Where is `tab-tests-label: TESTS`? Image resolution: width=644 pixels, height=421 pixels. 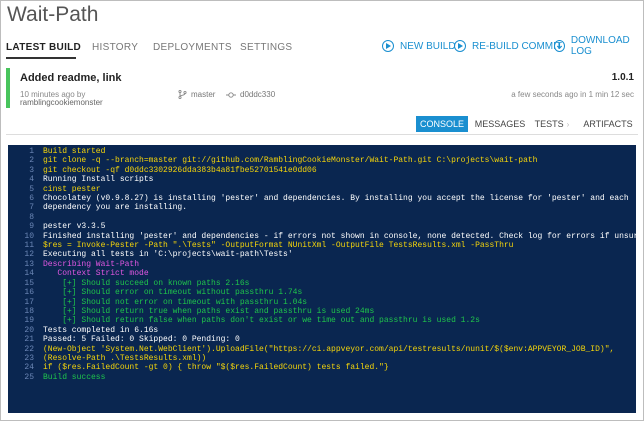
tab-tests-label: TESTS is located at coordinates (549, 124).